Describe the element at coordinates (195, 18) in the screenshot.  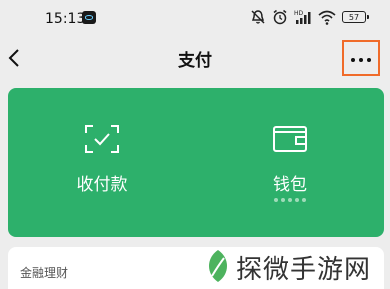
I see `status-bar: 15:13 HD 57` at that location.